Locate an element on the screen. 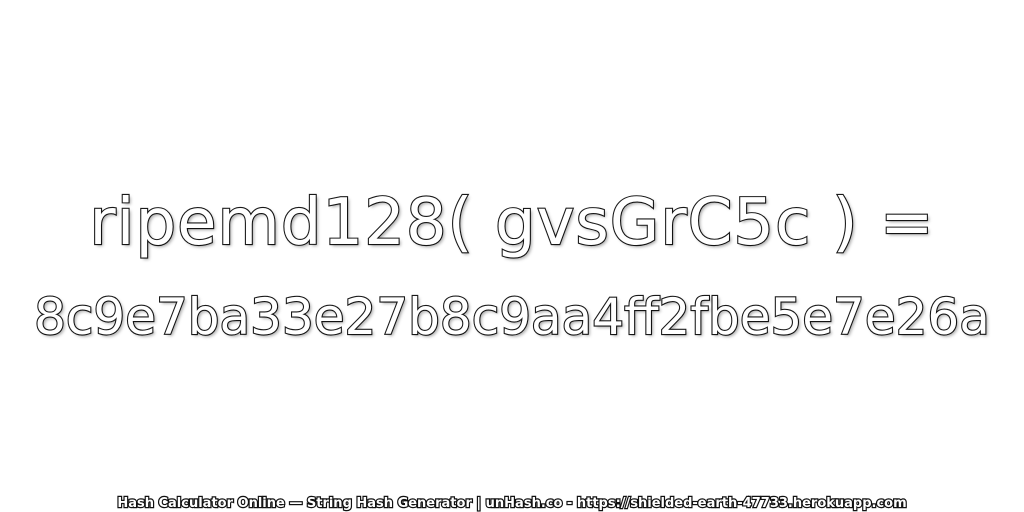 Image resolution: width=1024 pixels, height=512 pixels. hash-value: 8c9e7ba33e27b8c9aa4ff2fbe5e7e26a is located at coordinates (512, 317).